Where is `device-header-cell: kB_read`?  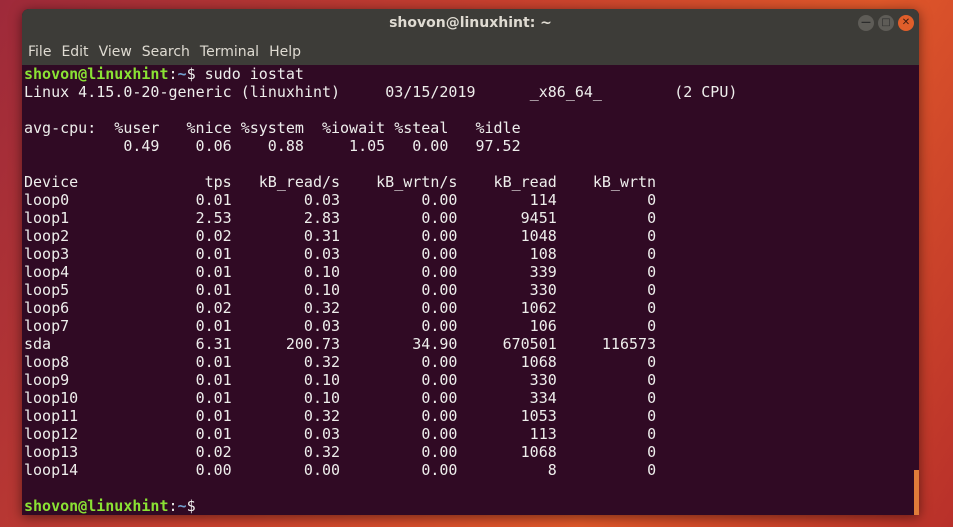 device-header-cell: kB_read is located at coordinates (525, 182).